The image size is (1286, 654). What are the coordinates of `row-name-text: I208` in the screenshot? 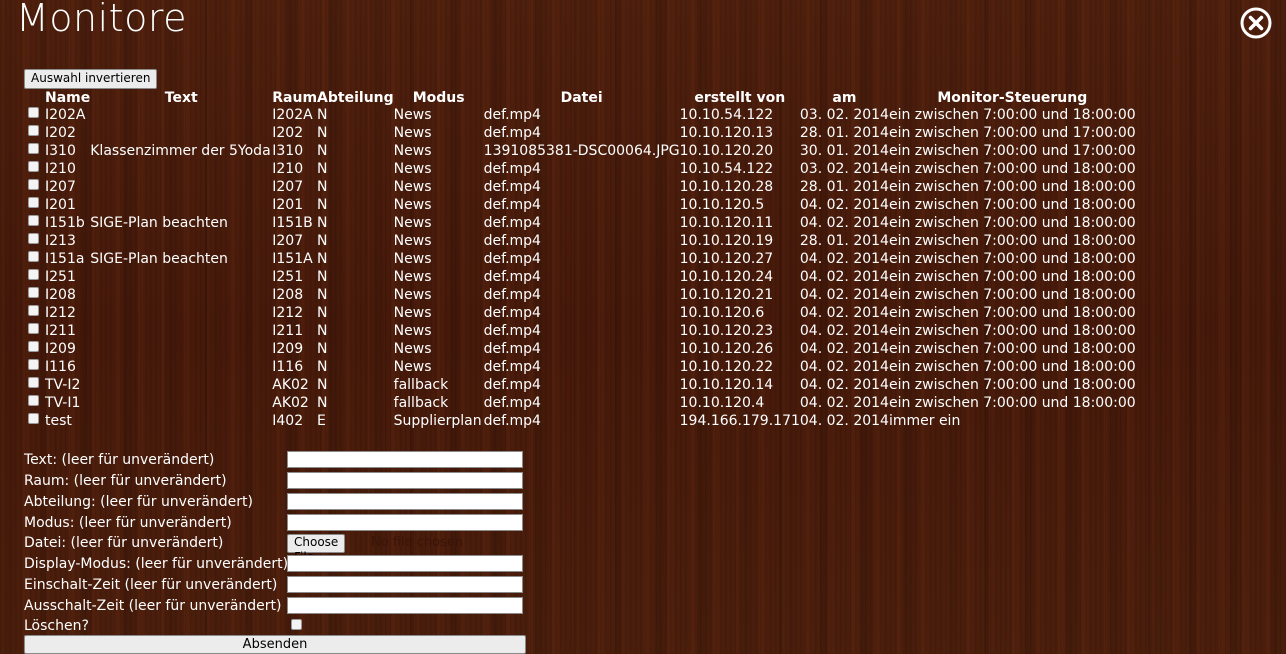 It's located at (60, 295).